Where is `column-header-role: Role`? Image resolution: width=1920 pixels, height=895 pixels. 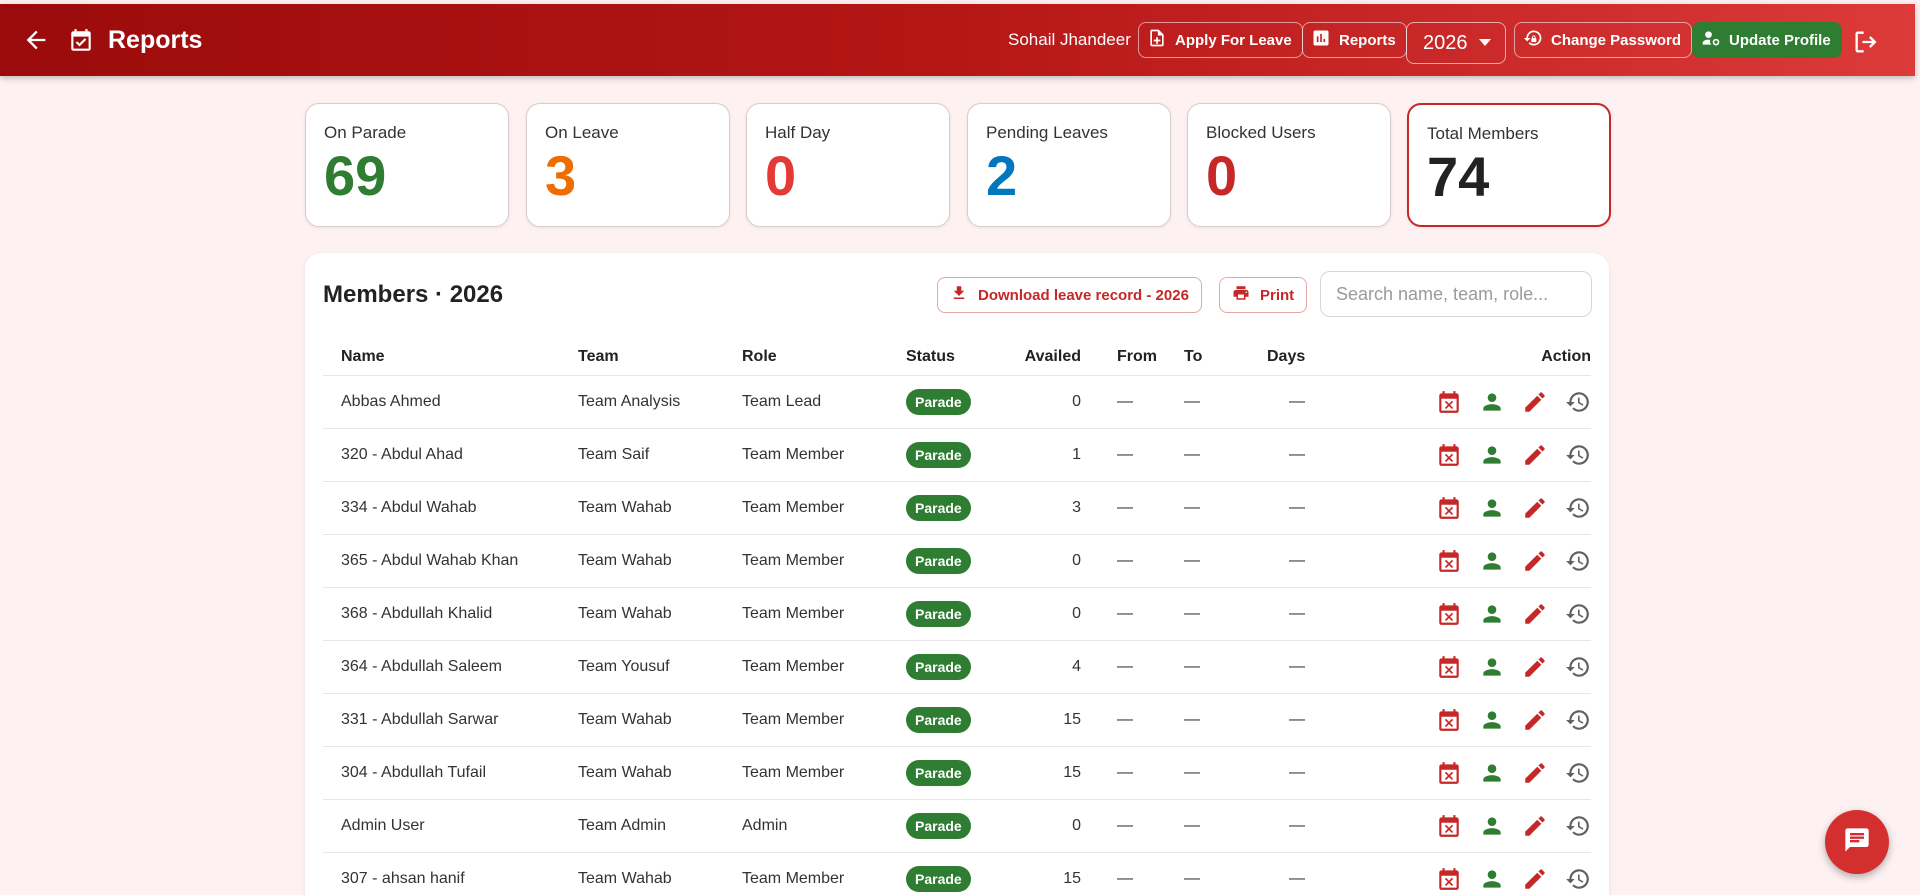
column-header-role: Role is located at coordinates (824, 357).